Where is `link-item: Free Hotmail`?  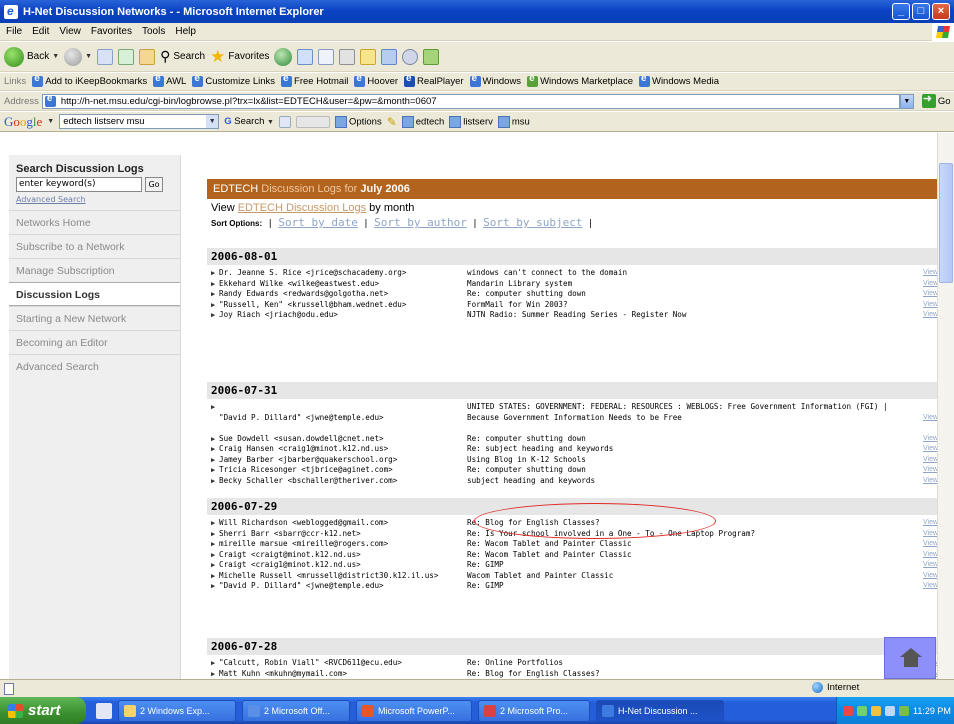 link-item: Free Hotmail is located at coordinates (314, 80).